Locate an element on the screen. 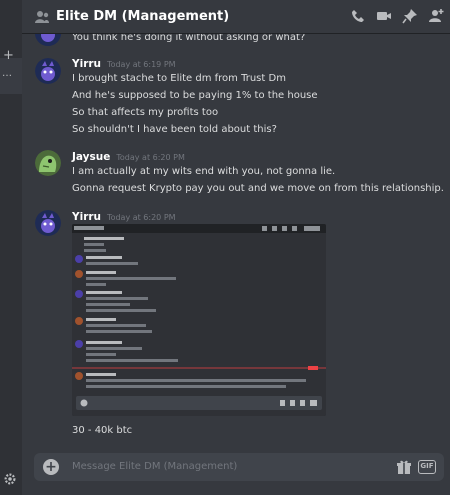 Image resolution: width=450 pixels, height=495 pixels. gift-icon is located at coordinates (404, 467).